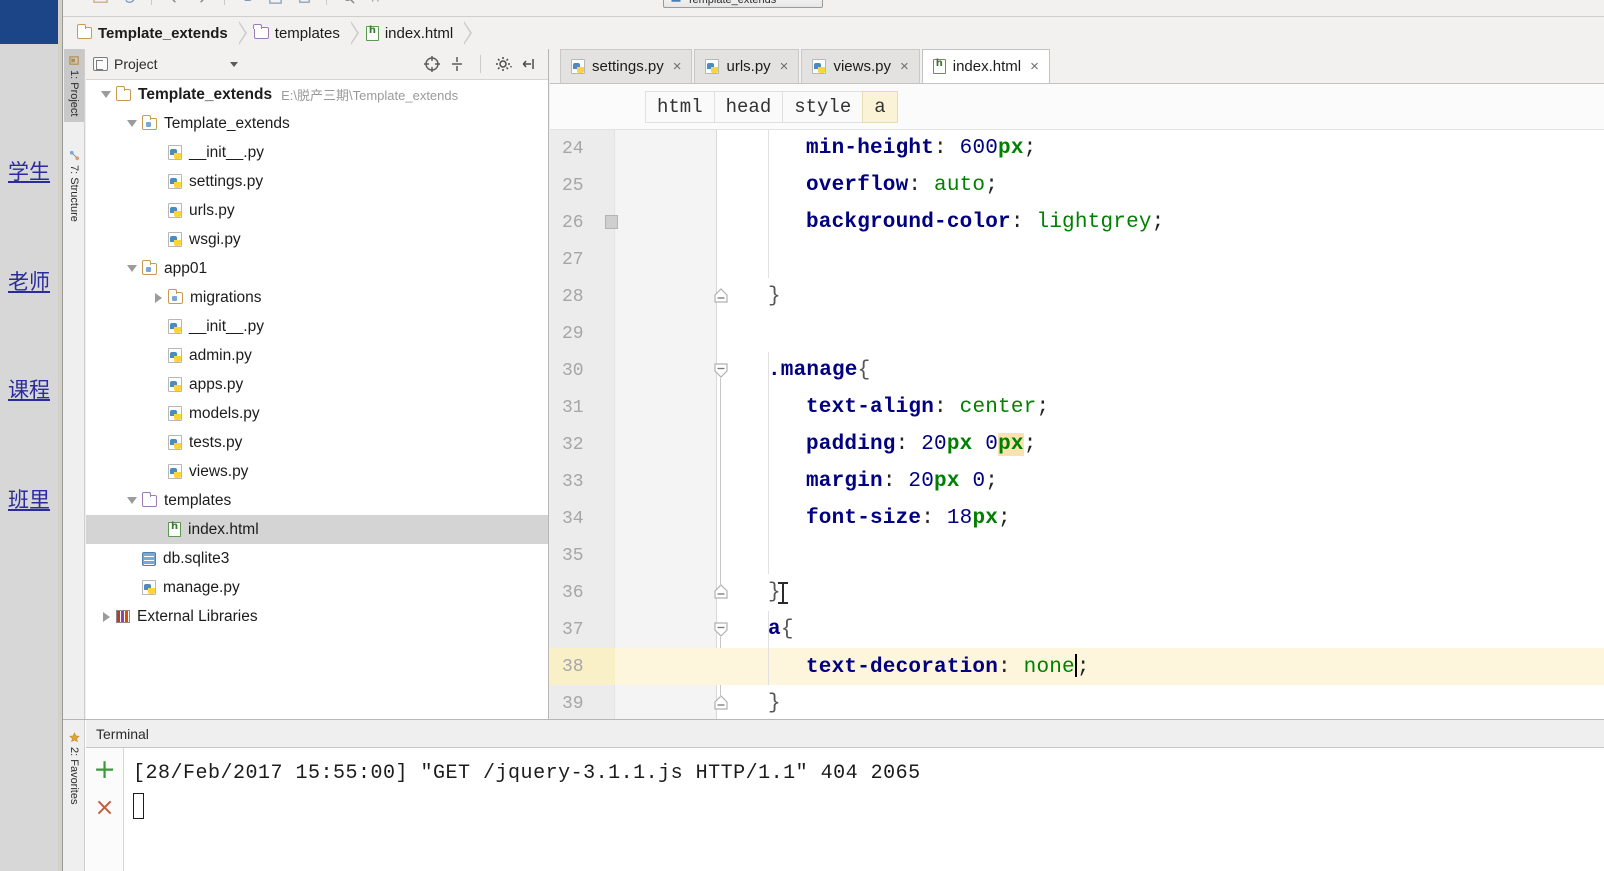 This screenshot has height=871, width=1604. I want to click on back-arrow-icon, so click(173, 2).